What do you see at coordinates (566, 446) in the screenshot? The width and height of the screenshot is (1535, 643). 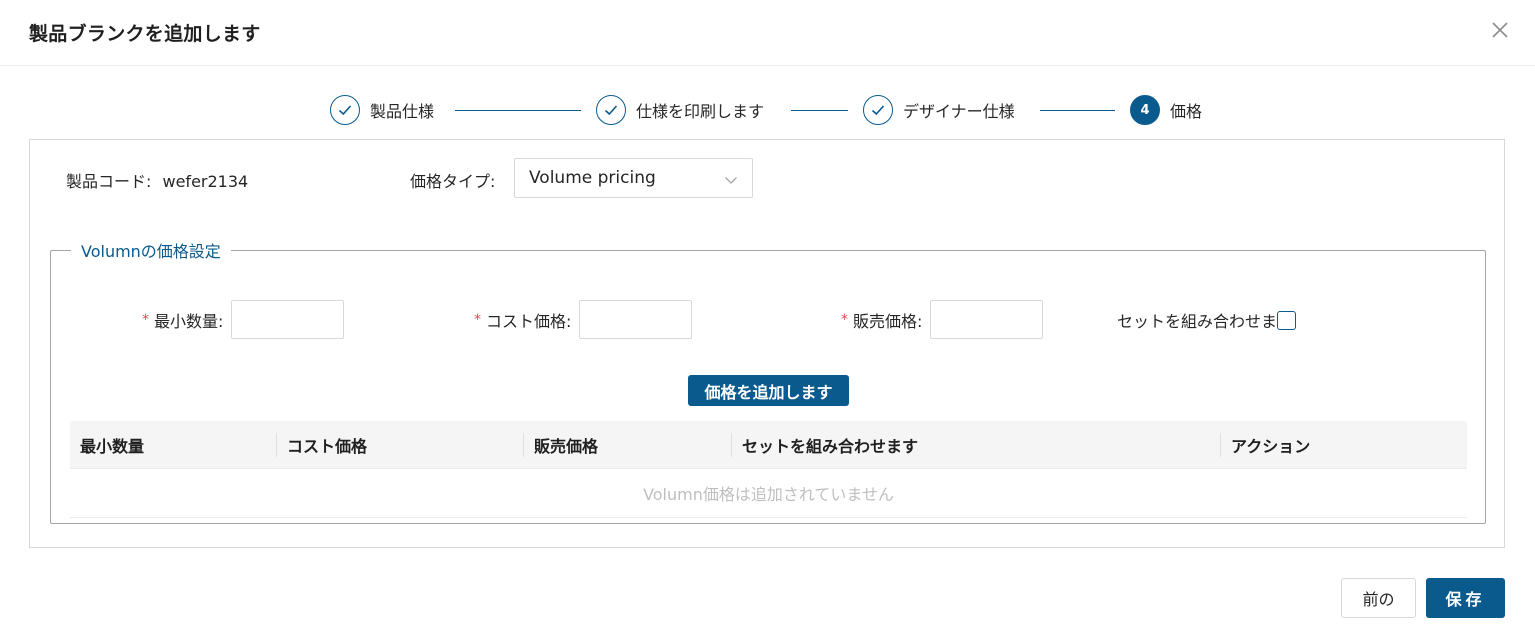 I see `column-header: 販売価格` at bounding box center [566, 446].